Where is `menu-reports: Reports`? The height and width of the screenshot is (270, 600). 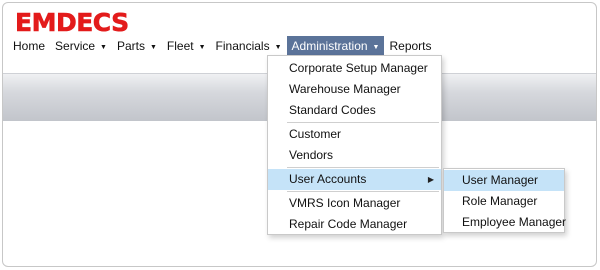 menu-reports: Reports is located at coordinates (410, 46).